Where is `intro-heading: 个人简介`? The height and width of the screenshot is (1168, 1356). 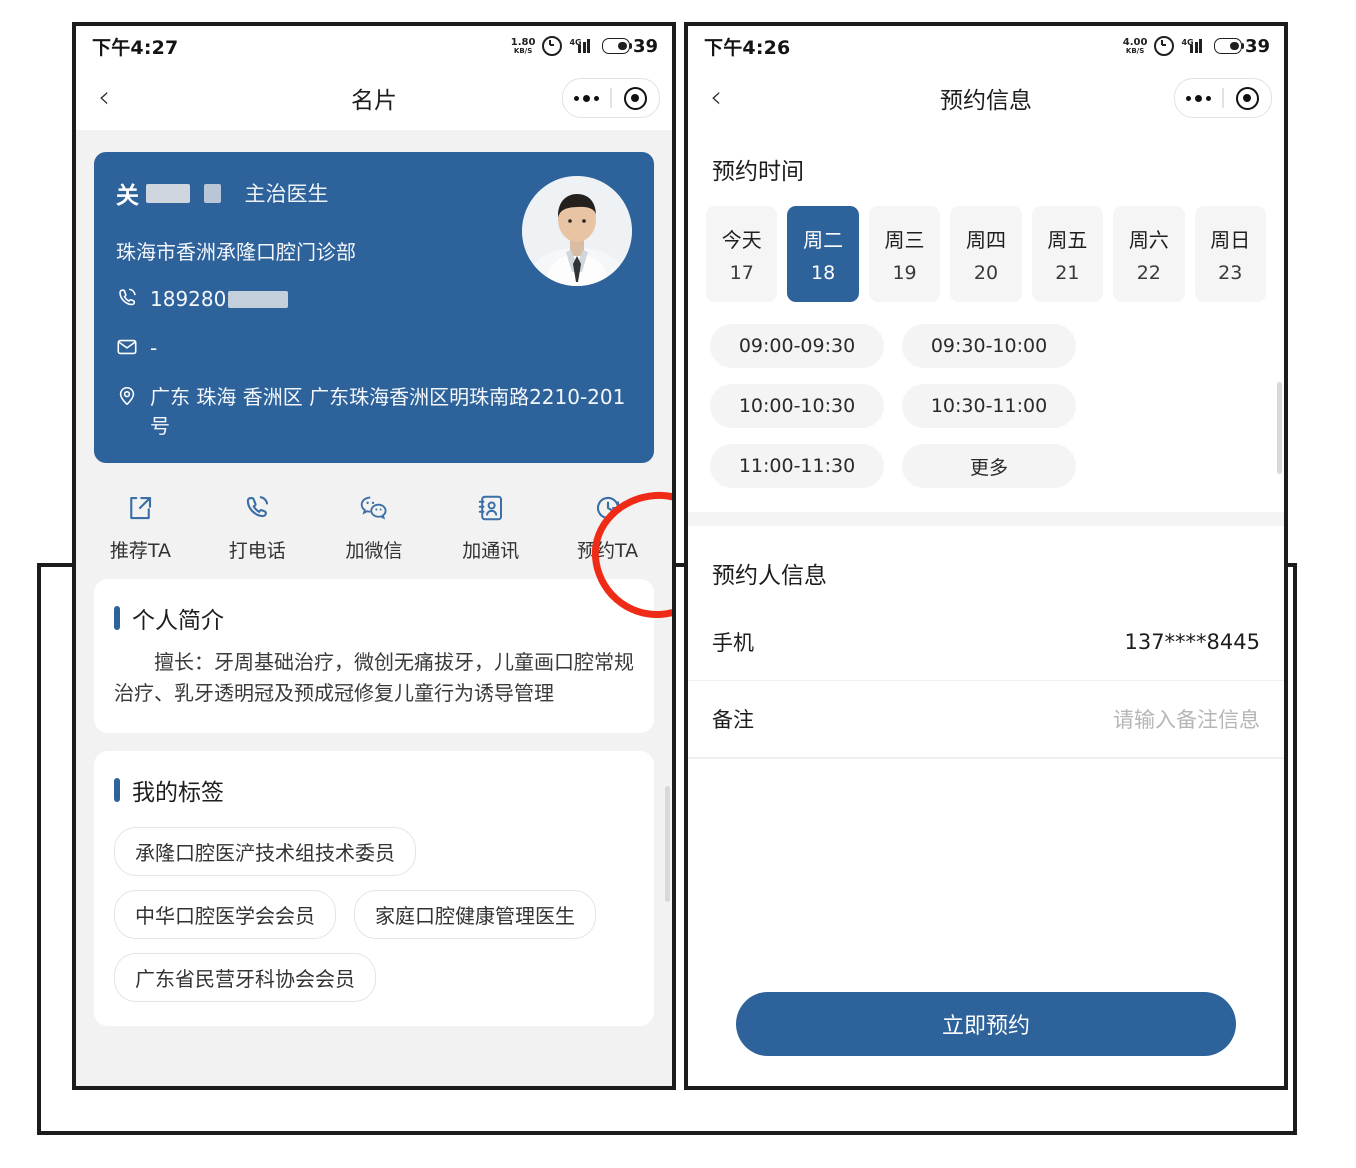
intro-heading: 个人简介 is located at coordinates (178, 621).